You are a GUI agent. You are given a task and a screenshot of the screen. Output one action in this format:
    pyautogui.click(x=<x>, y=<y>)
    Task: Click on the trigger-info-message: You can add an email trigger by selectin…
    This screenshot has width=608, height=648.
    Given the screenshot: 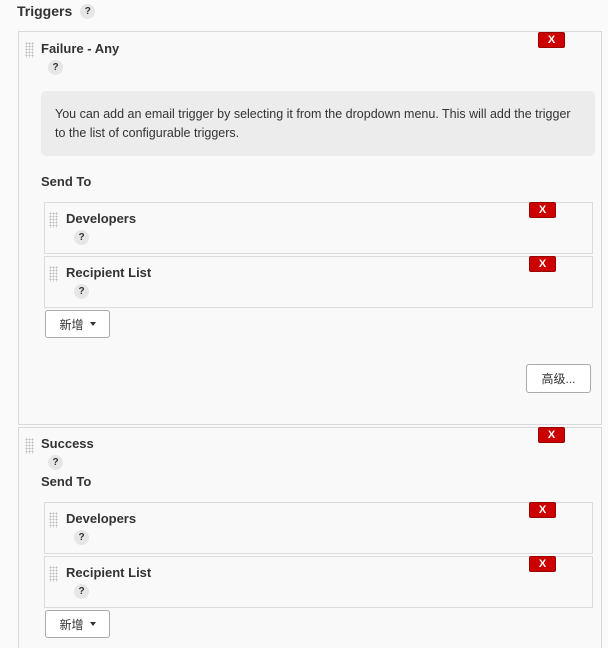 What is the action you would take?
    pyautogui.click(x=318, y=123)
    